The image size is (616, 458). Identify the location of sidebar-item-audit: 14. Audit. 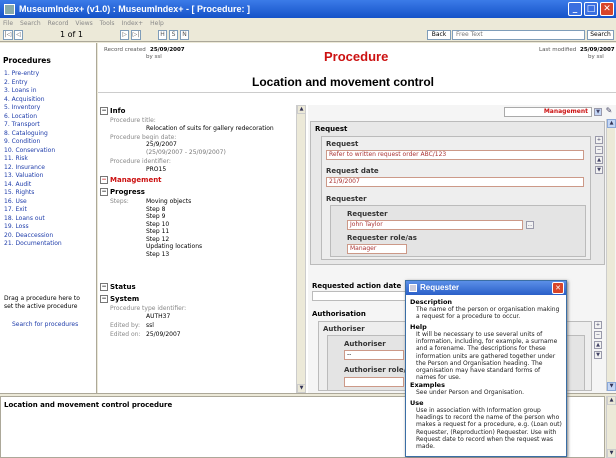
(17, 184).